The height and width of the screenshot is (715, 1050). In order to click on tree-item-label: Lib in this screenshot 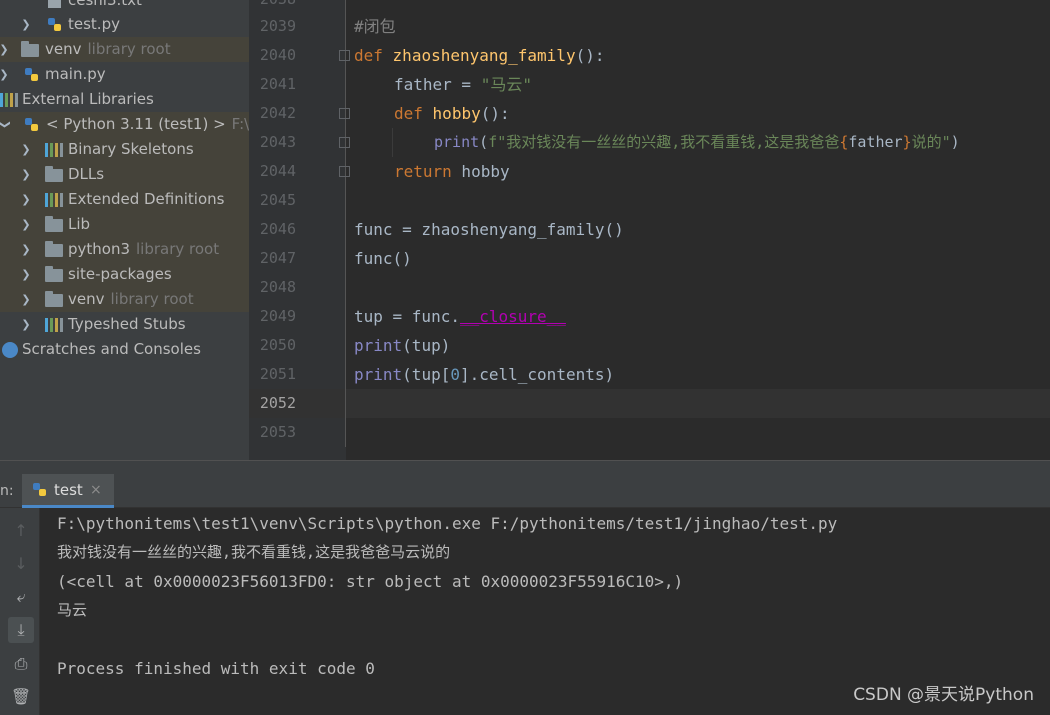, I will do `click(79, 224)`.